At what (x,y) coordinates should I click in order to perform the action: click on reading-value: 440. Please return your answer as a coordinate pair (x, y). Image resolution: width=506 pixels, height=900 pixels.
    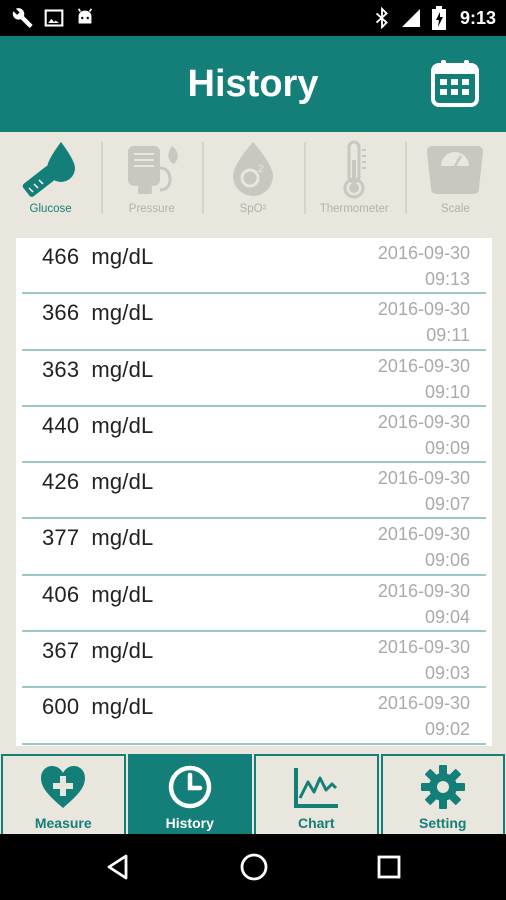
    Looking at the image, I should click on (61, 425).